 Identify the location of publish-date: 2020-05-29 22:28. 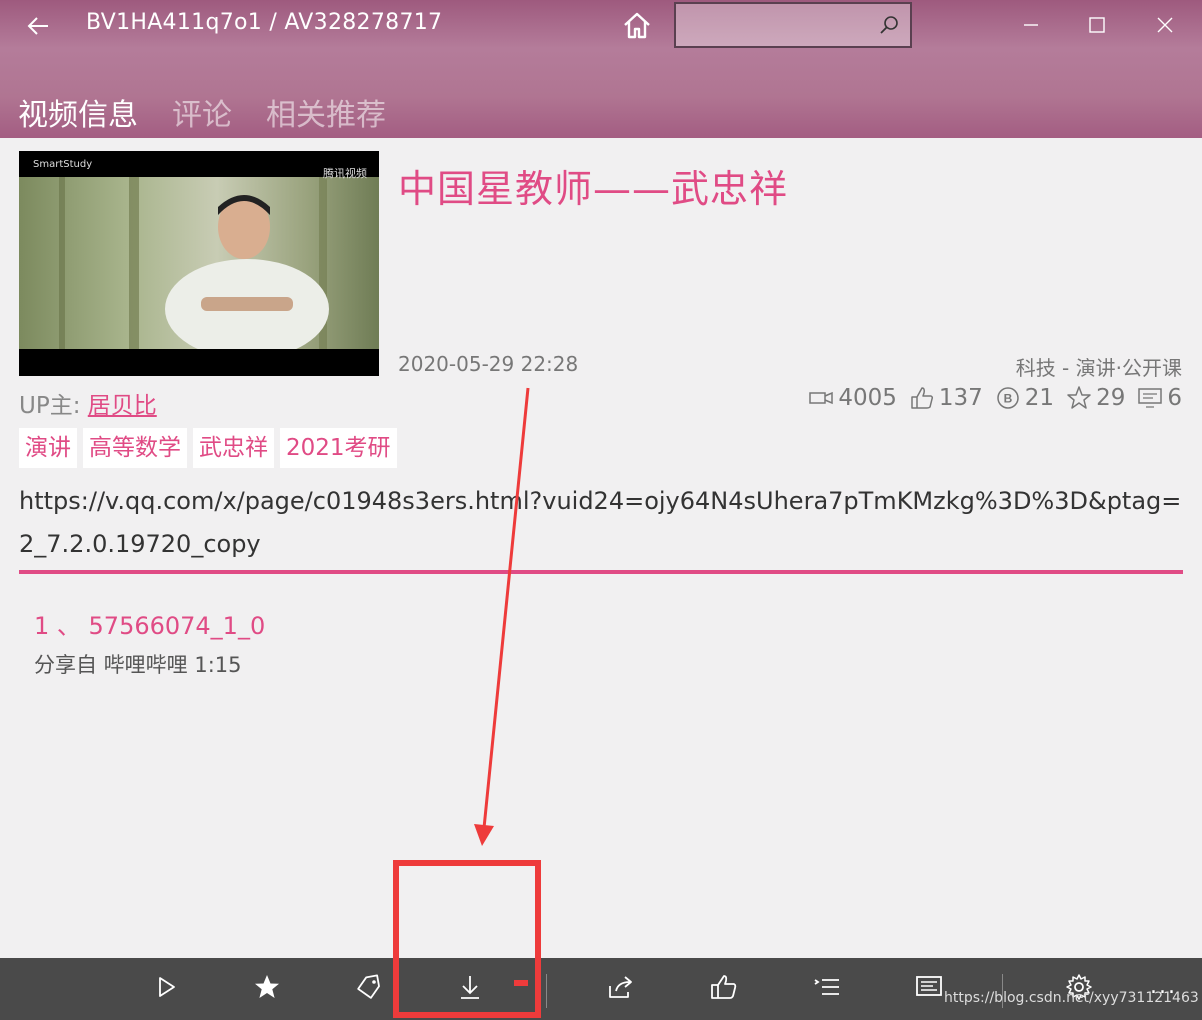
(488, 364).